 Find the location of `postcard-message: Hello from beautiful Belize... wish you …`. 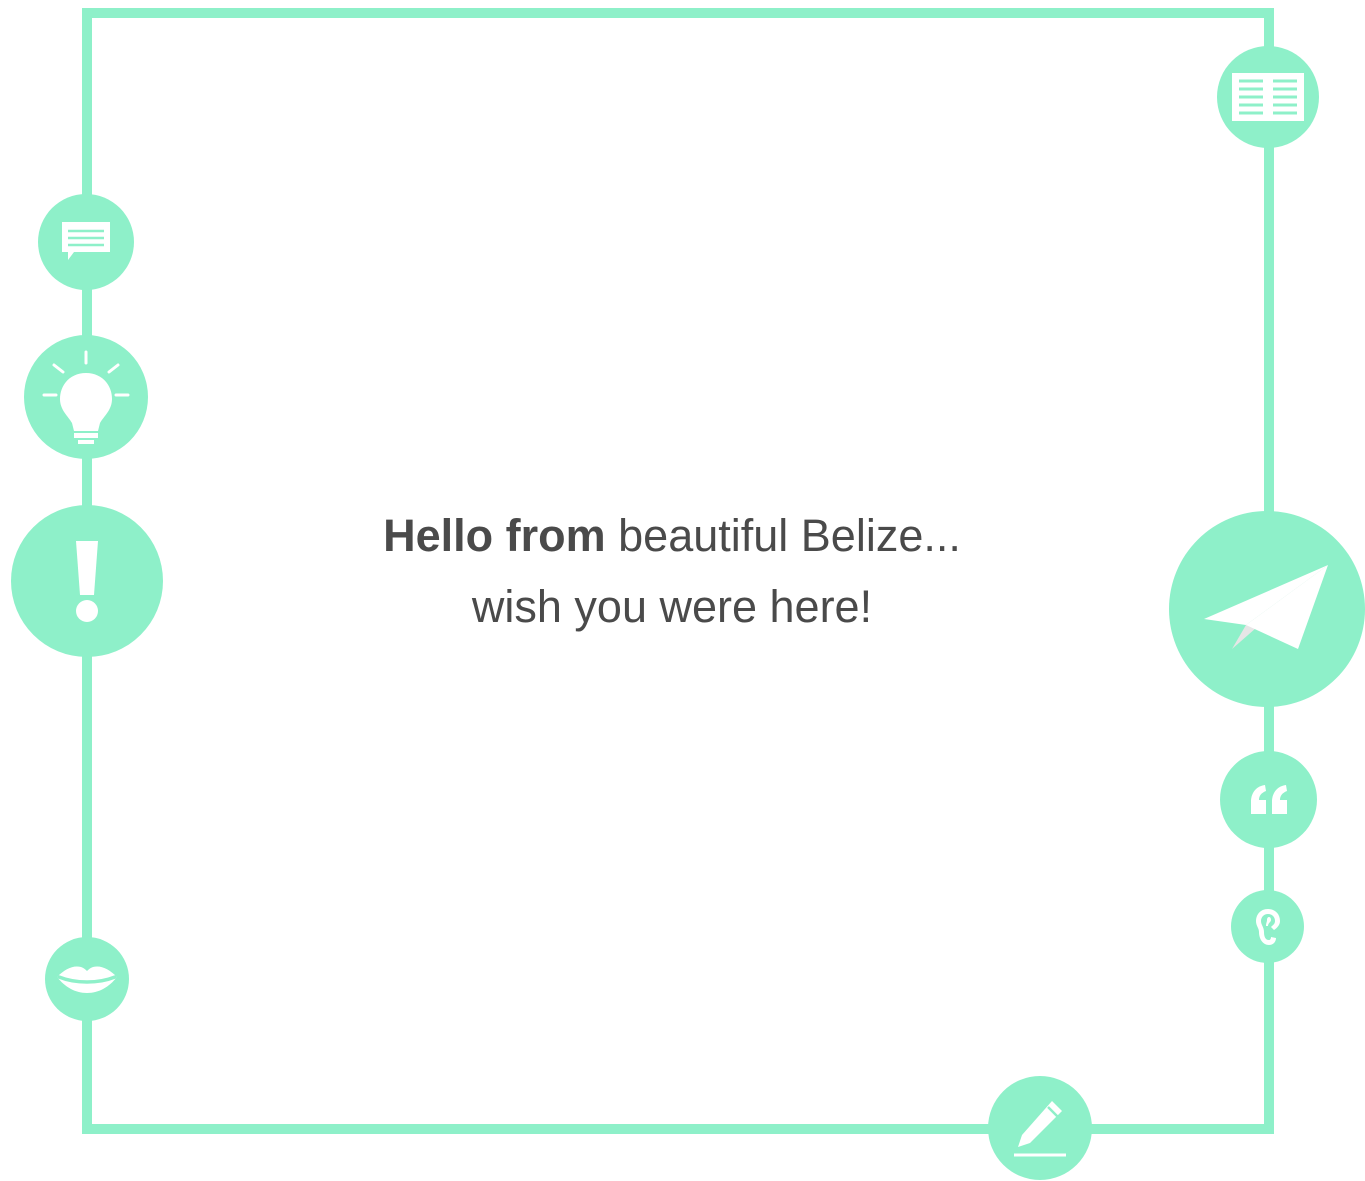

postcard-message: Hello from beautiful Belize... wish you … is located at coordinates (672, 571).